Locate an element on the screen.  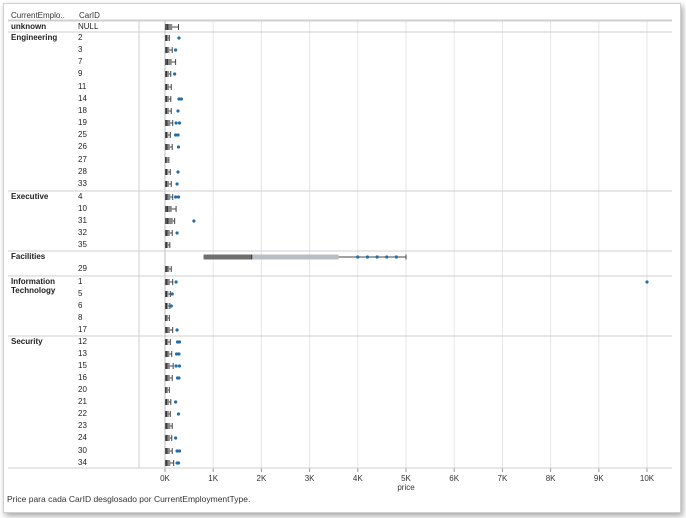
x-tick-label: 9K is located at coordinates (599, 478).